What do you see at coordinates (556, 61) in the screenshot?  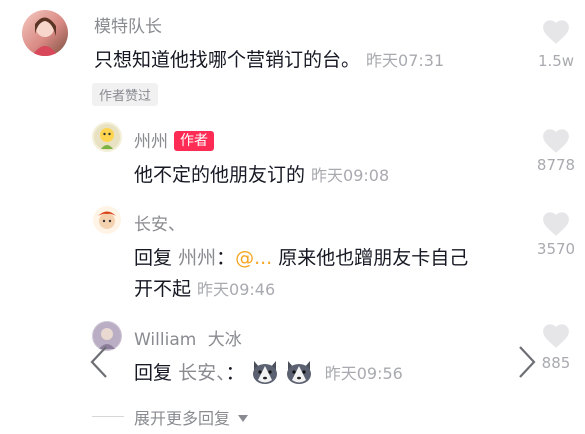 I see `like-count: 1.5w` at bounding box center [556, 61].